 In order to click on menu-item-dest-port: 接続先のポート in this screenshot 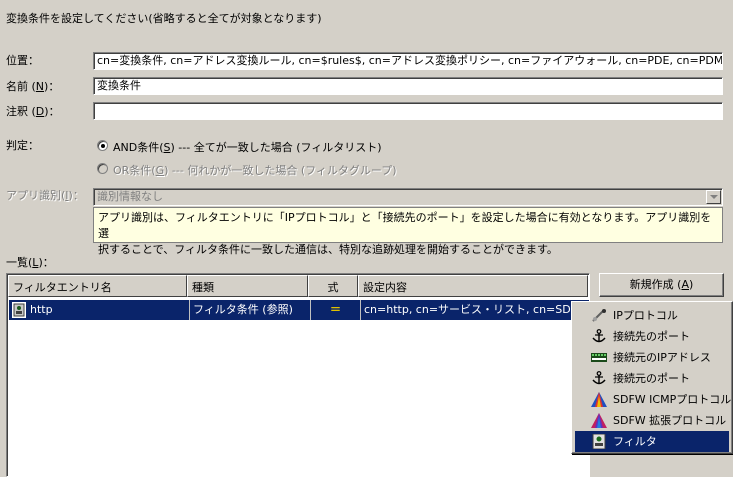, I will do `click(652, 336)`.